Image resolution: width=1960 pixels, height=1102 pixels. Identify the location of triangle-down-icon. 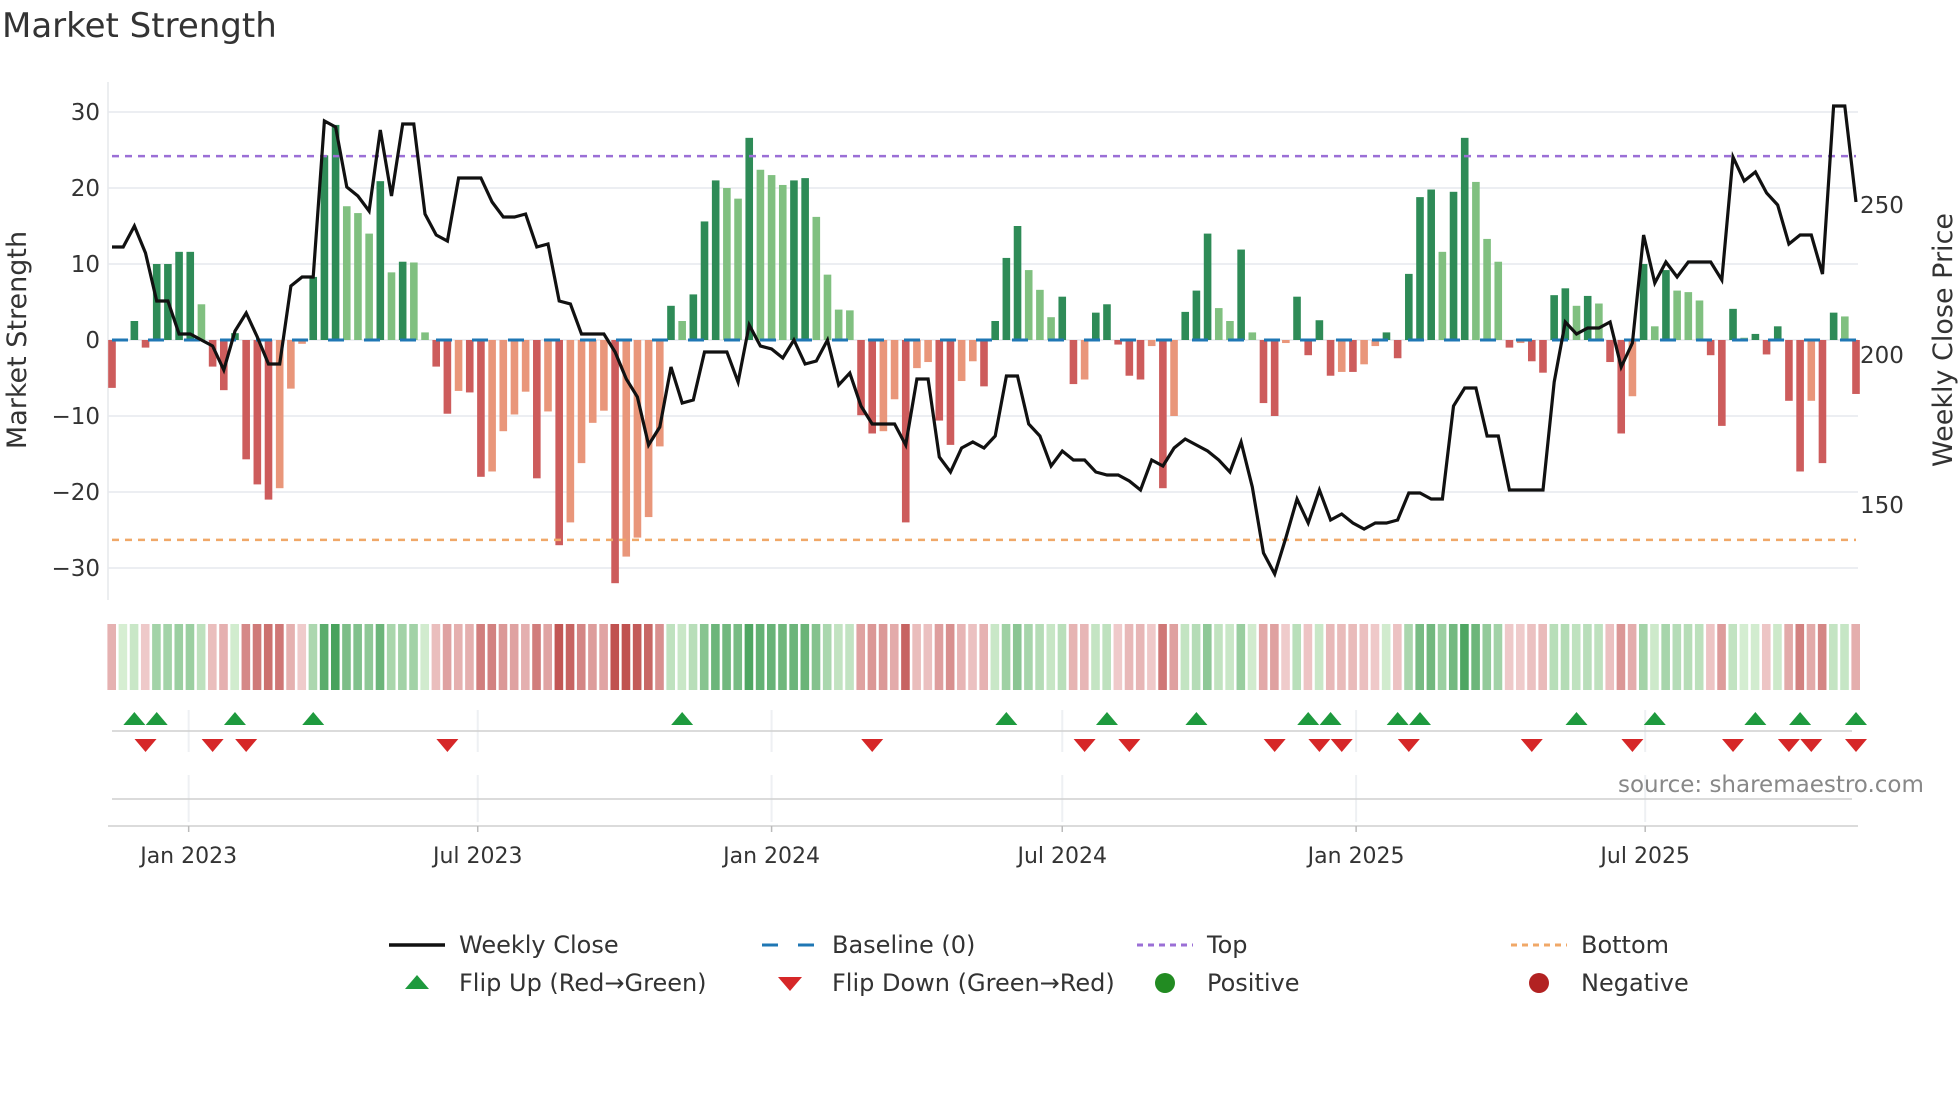
(790, 984).